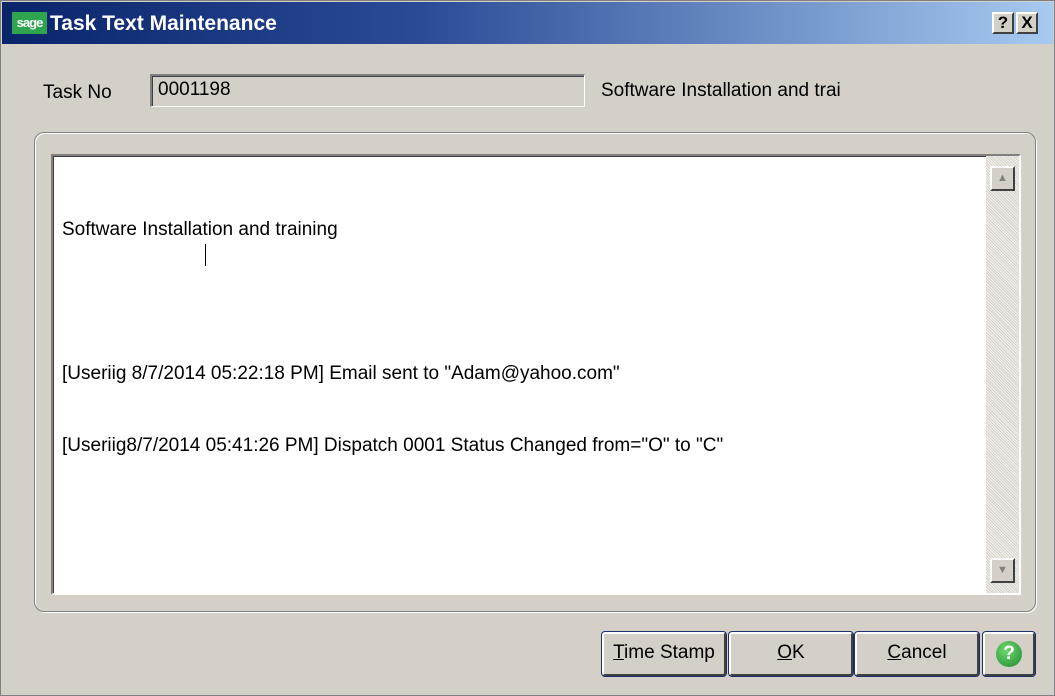 This screenshot has width=1055, height=696. Describe the element at coordinates (200, 229) in the screenshot. I see `memo-line: Software Installation and training` at that location.